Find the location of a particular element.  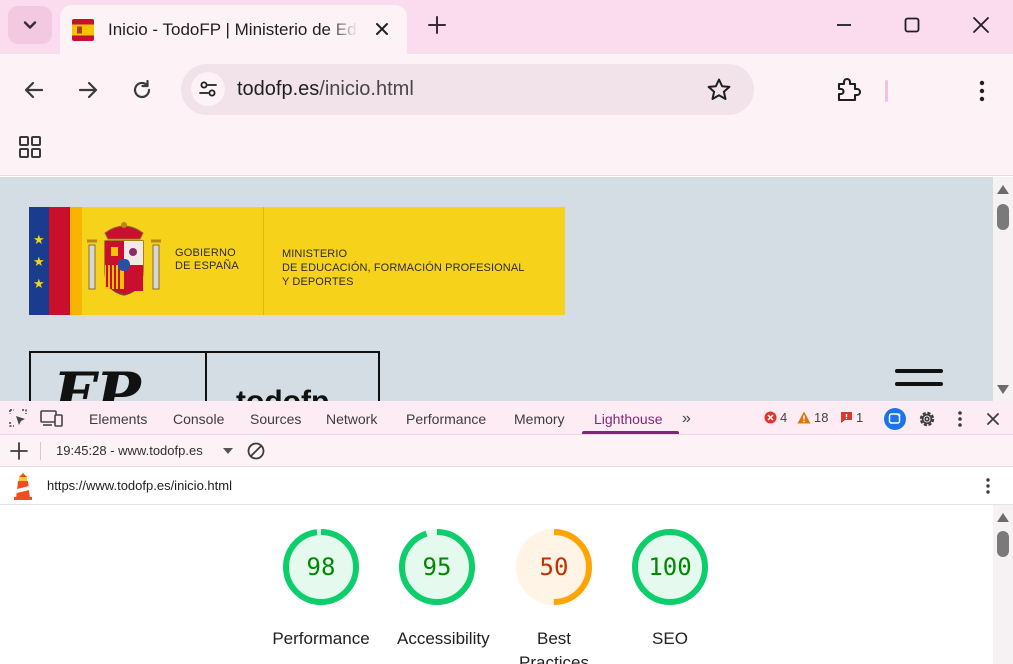

score-label: Best Practices is located at coordinates (554, 646).